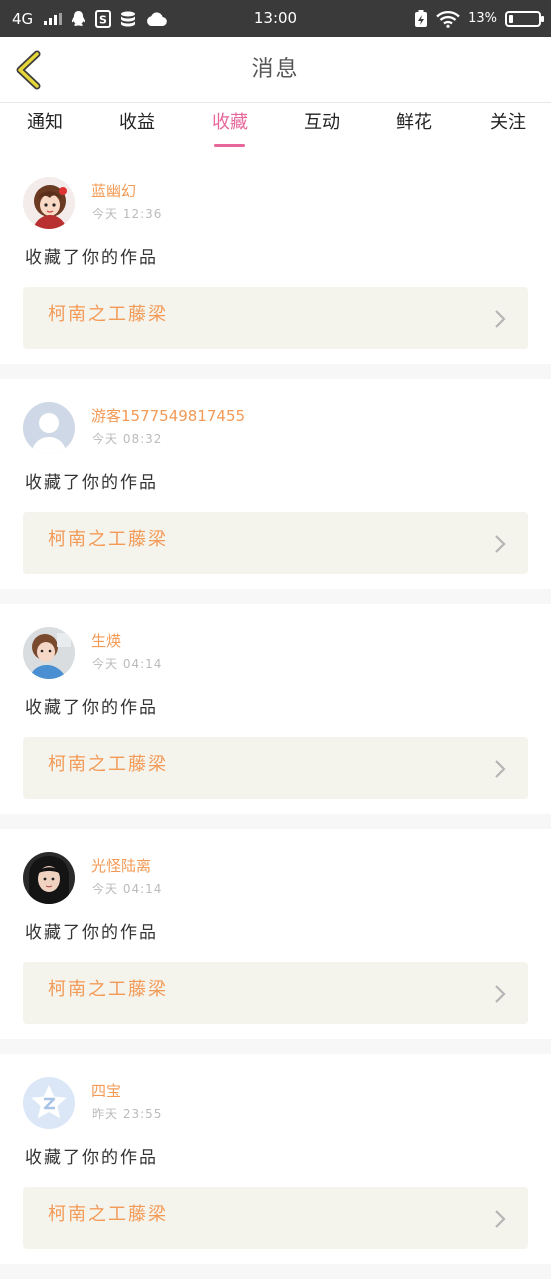 This screenshot has height=1280, width=551. I want to click on message-time: 今天 08:32, so click(127, 439).